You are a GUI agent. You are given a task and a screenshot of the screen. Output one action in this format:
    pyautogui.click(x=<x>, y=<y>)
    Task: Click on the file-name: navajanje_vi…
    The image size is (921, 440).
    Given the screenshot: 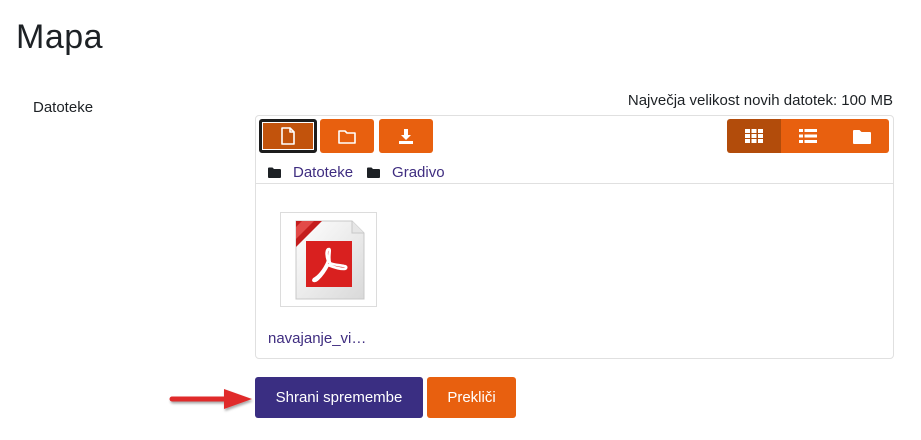 What is the action you would take?
    pyautogui.click(x=317, y=338)
    